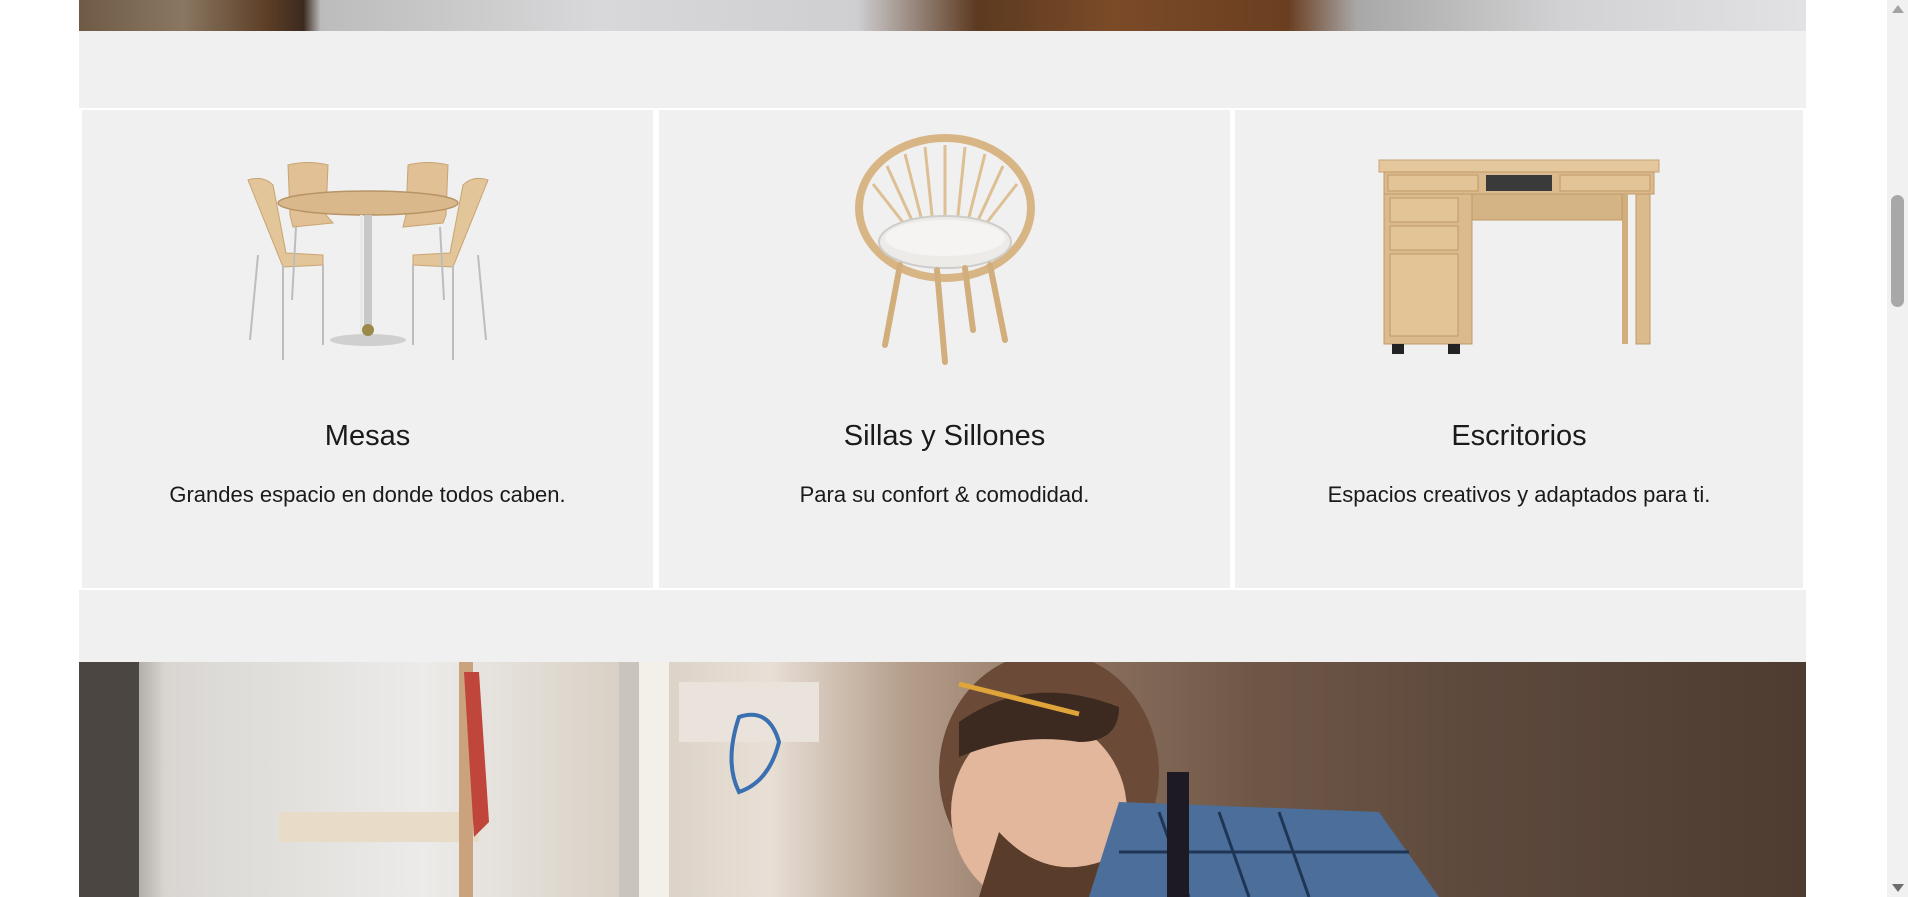 This screenshot has width=1908, height=897. I want to click on desk-icon, so click(1519, 256).